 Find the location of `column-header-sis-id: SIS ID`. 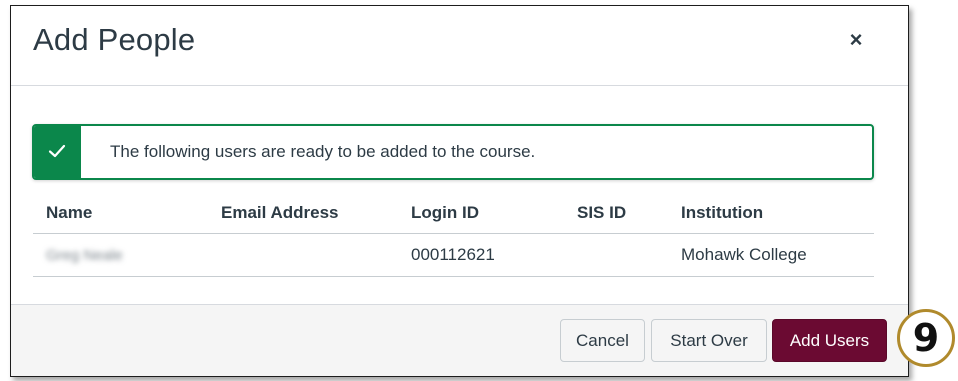

column-header-sis-id: SIS ID is located at coordinates (629, 213).